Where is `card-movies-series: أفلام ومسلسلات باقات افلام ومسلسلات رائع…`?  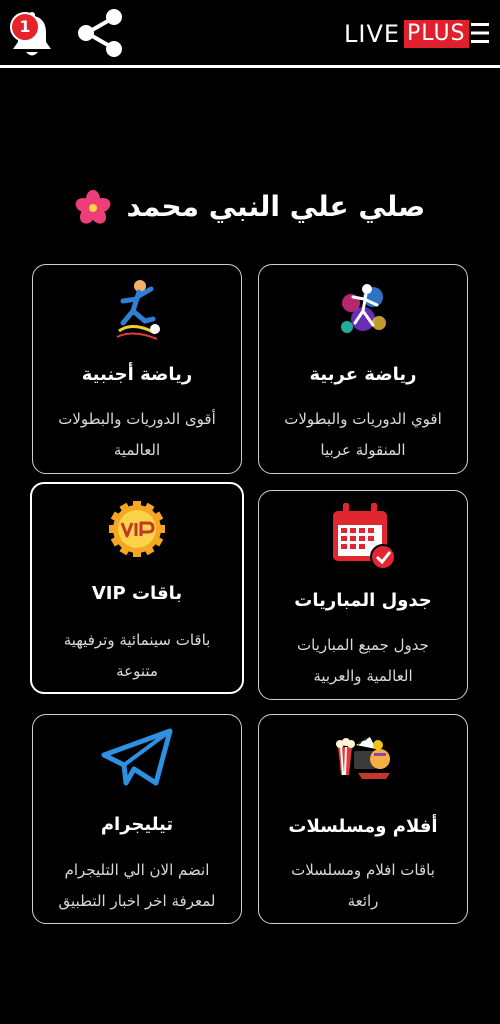 card-movies-series: أفلام ومسلسلات باقات افلام ومسلسلات رائع… is located at coordinates (363, 819).